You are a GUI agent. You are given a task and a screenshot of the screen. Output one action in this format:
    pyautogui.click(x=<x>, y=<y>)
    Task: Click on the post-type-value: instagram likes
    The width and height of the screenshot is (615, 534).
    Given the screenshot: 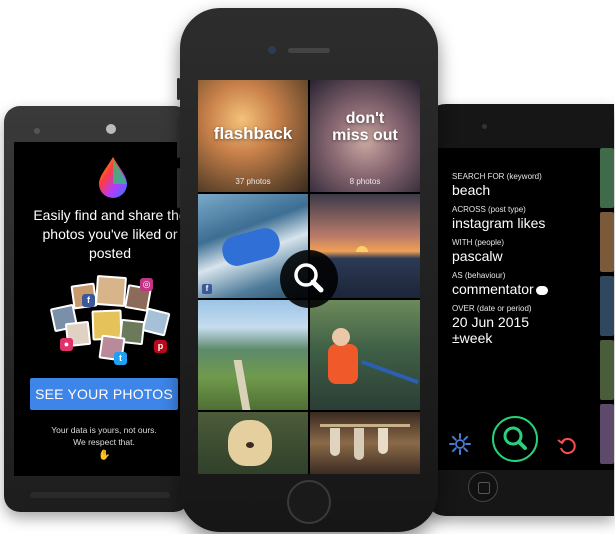 What is the action you would take?
    pyautogui.click(x=527, y=223)
    